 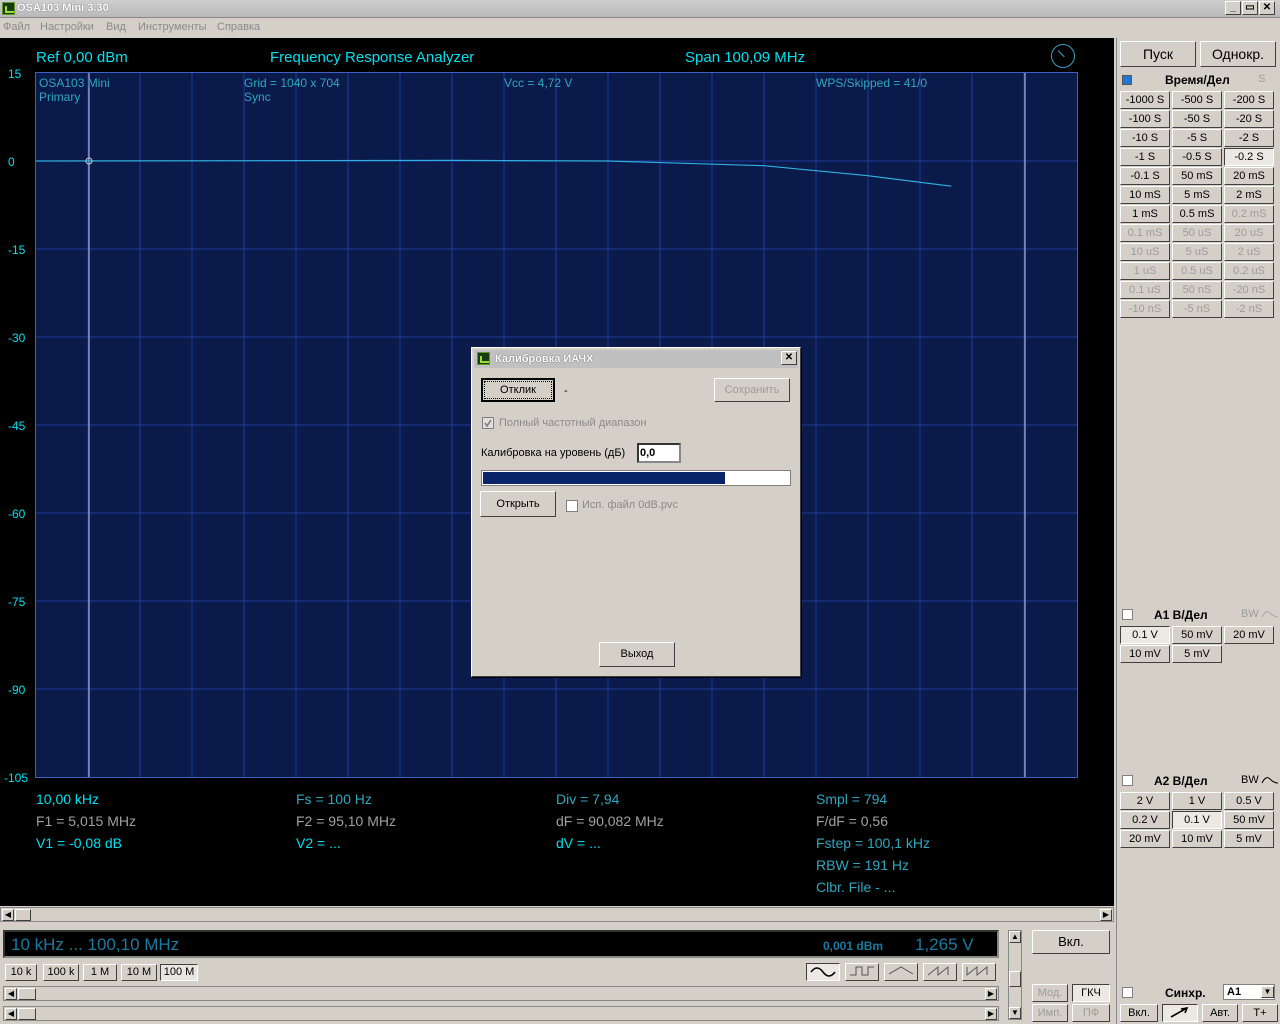 What do you see at coordinates (1249, 100) in the screenshot?
I see `time-div-button: -200 S` at bounding box center [1249, 100].